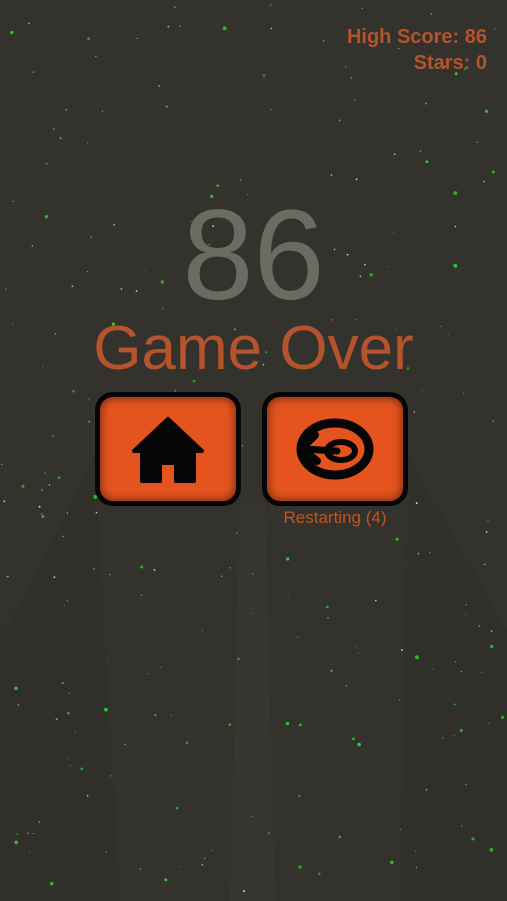  I want to click on home-icon, so click(168, 450).